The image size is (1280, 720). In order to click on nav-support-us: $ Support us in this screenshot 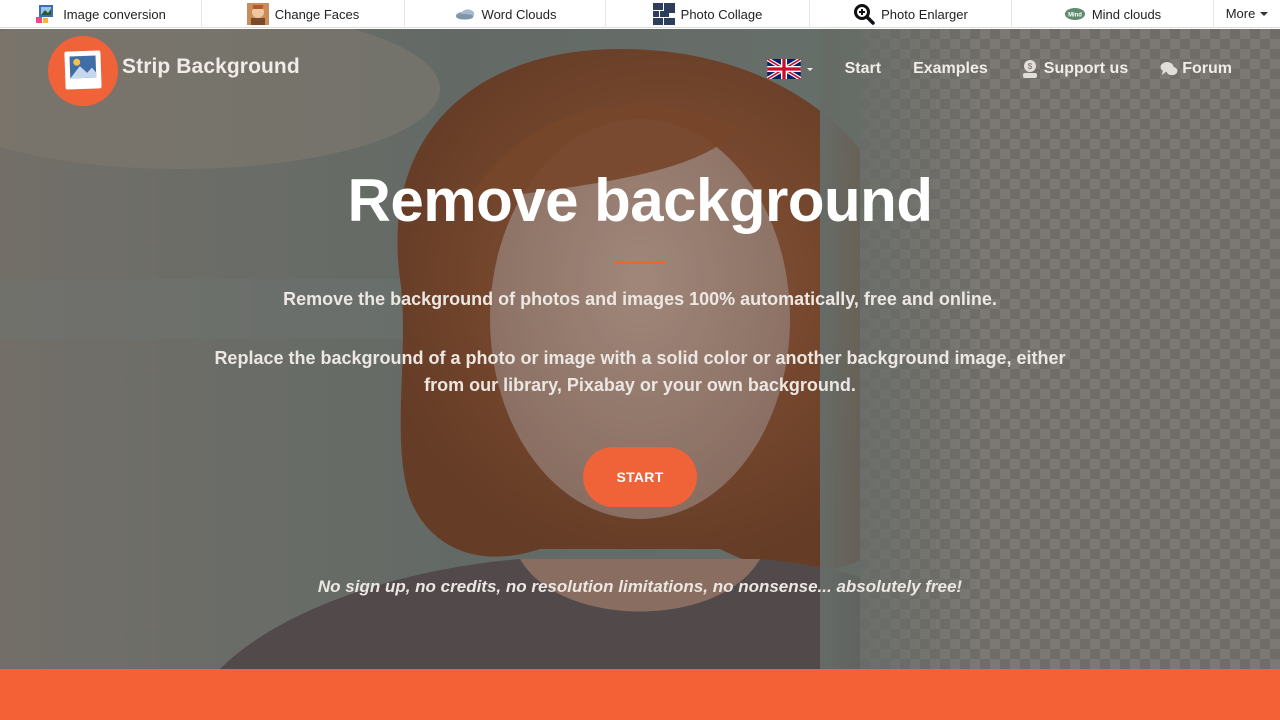, I will do `click(1074, 69)`.